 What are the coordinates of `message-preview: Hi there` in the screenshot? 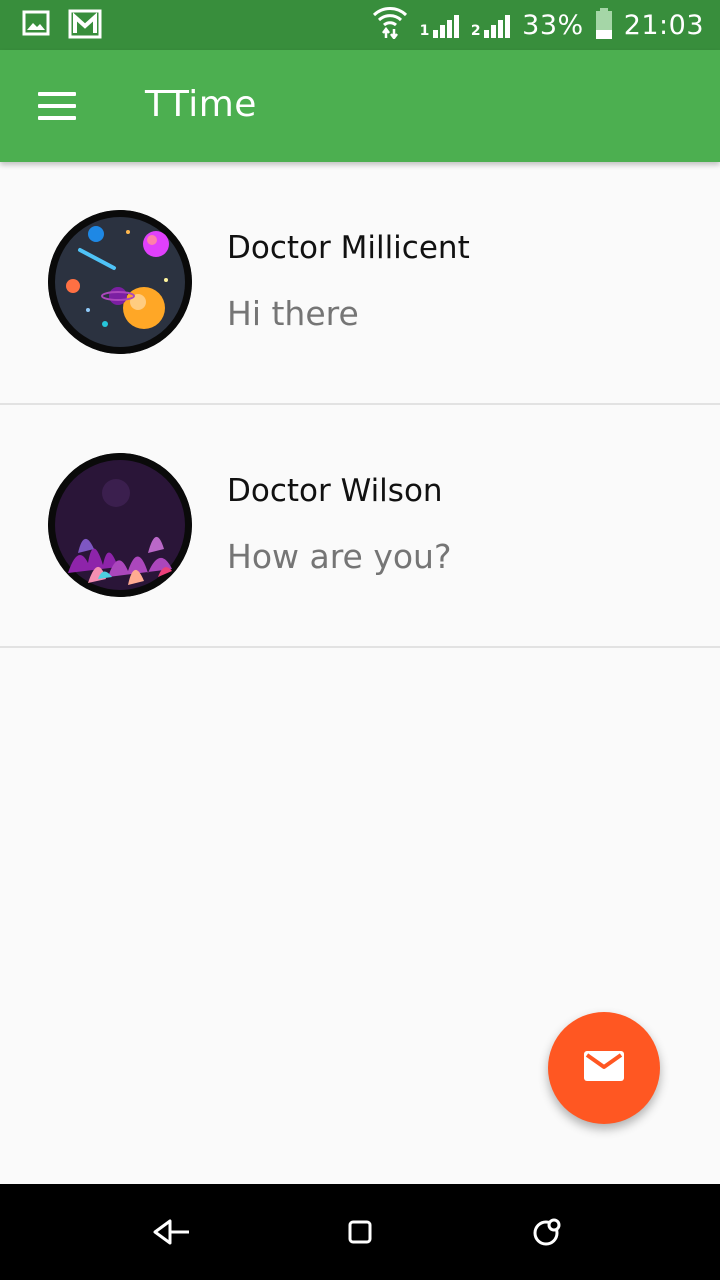 It's located at (293, 313).